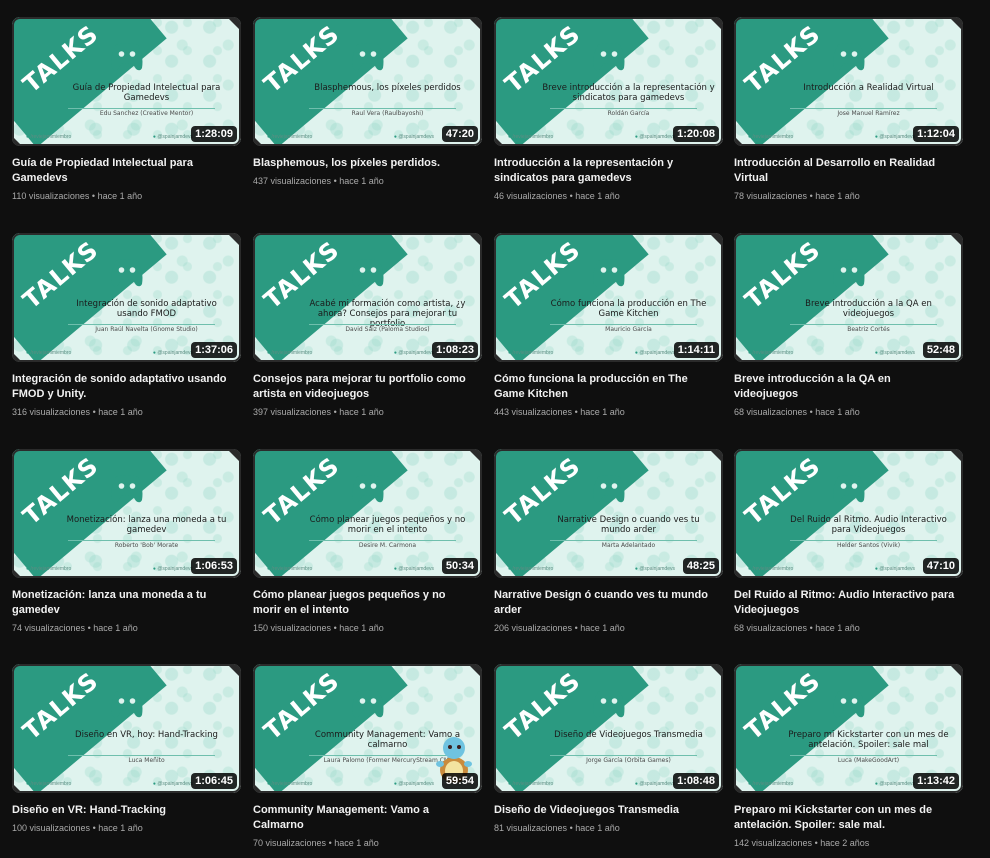 The height and width of the screenshot is (858, 990). Describe the element at coordinates (531, 196) in the screenshot. I see `view-count: 46 visualizaciones` at that location.